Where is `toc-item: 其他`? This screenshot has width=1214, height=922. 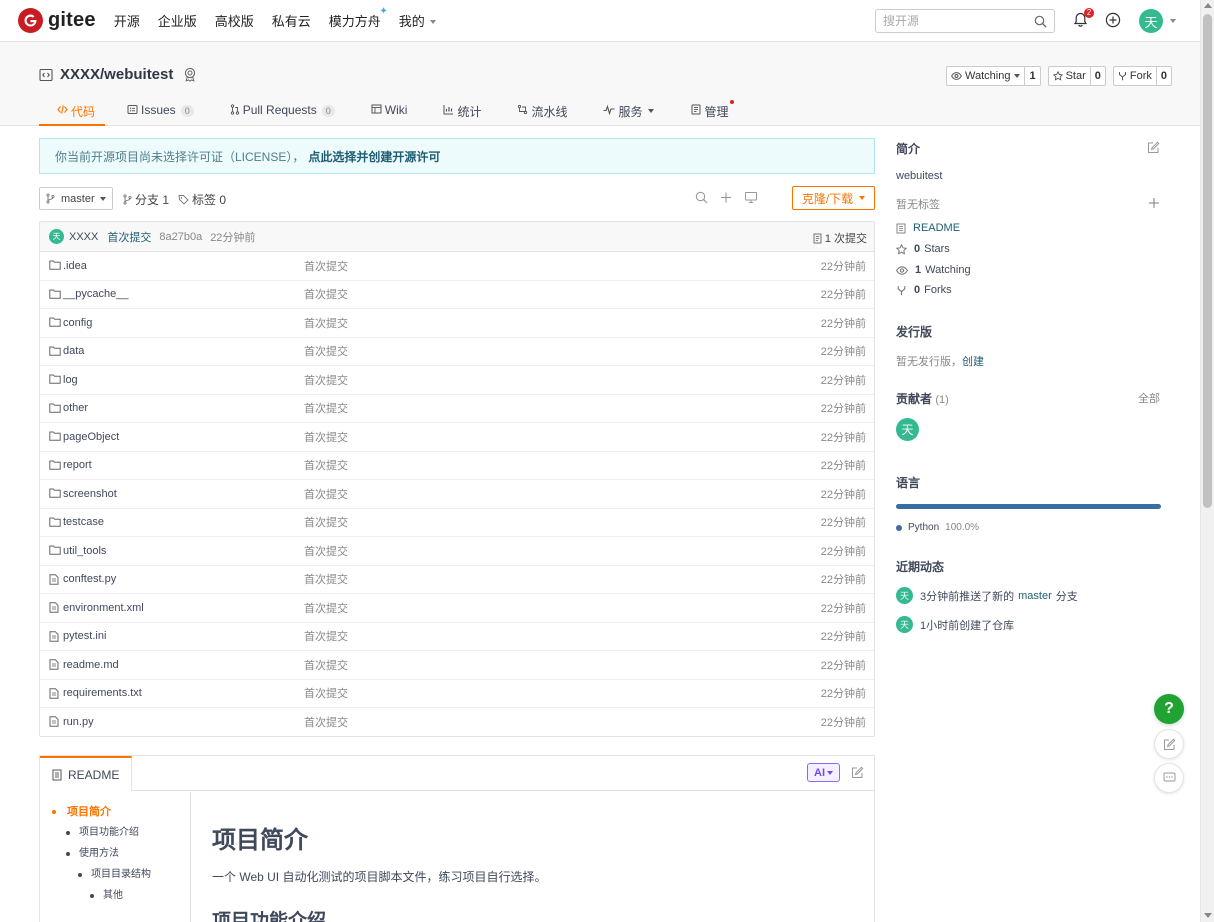 toc-item: 其他 is located at coordinates (115, 900).